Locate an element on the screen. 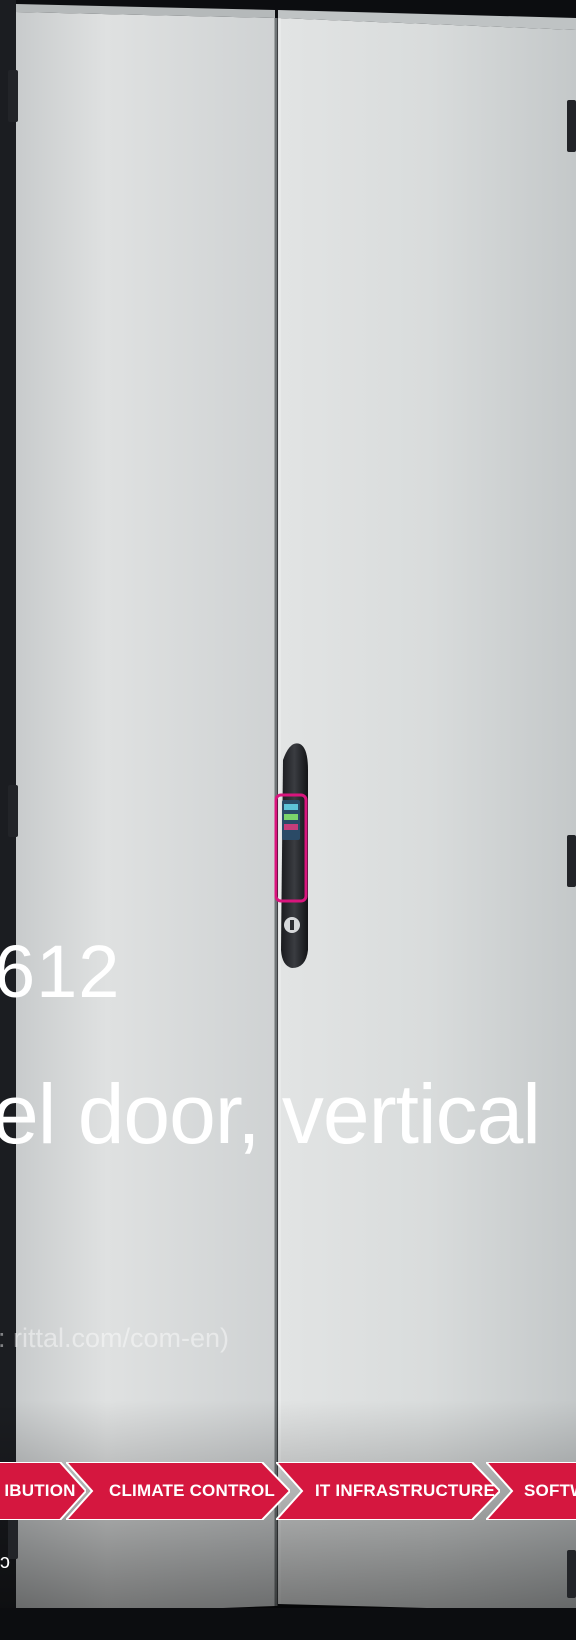  source-caption: : rittal.com/com-en) is located at coordinates (115, 1338).